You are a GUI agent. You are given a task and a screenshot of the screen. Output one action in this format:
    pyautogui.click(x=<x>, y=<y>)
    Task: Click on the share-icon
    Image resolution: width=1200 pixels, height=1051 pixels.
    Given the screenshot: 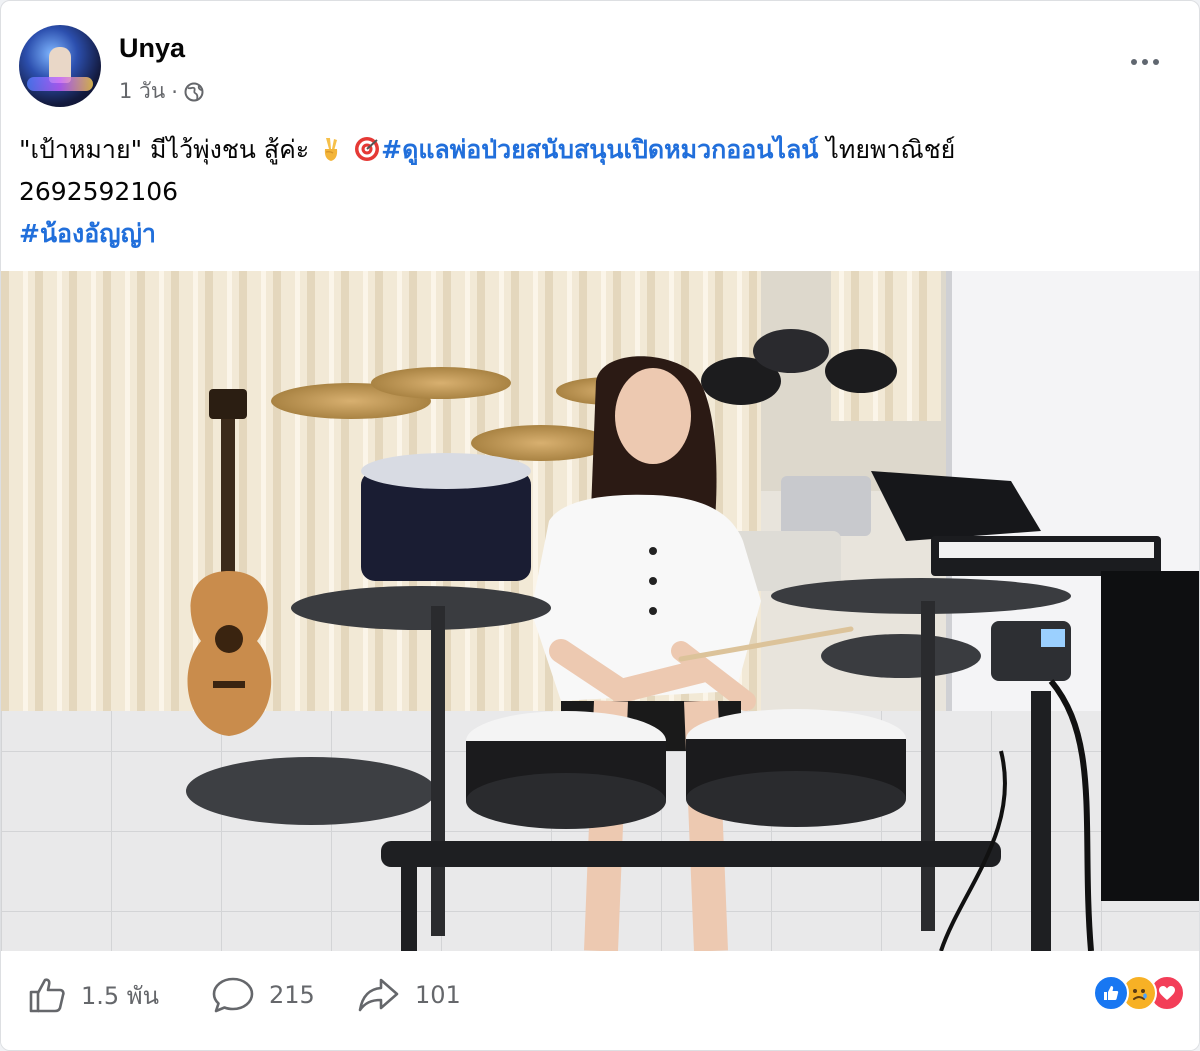 What is the action you would take?
    pyautogui.click(x=378, y=995)
    